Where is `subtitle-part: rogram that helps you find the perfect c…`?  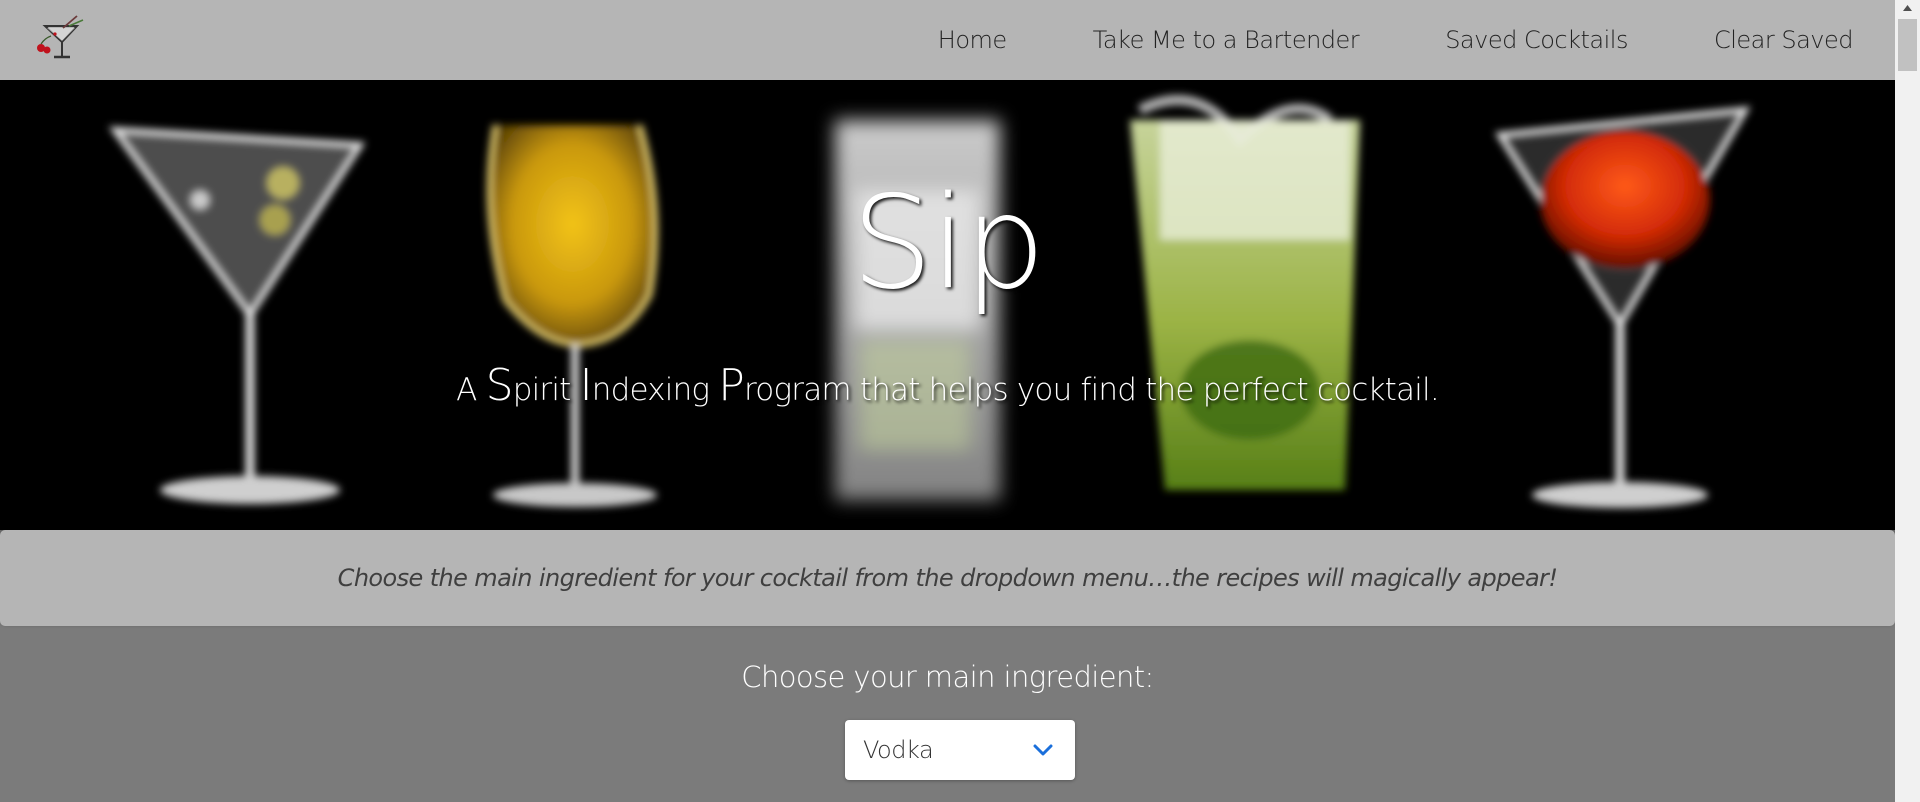 subtitle-part: rogram that helps you find the perfect c… is located at coordinates (1092, 390).